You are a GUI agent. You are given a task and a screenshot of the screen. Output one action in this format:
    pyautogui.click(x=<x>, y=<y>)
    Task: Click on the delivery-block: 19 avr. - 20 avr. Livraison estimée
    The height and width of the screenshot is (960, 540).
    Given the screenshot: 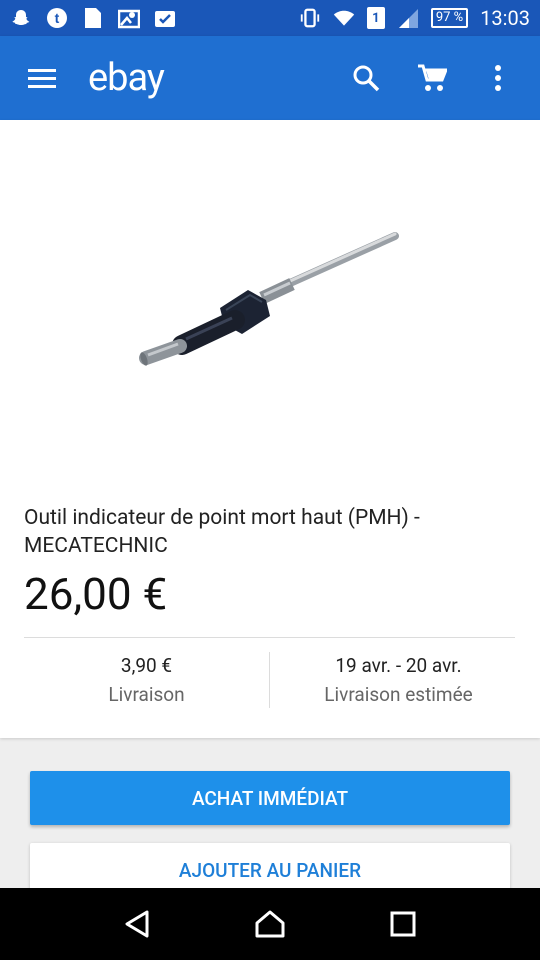 What is the action you would take?
    pyautogui.click(x=398, y=681)
    